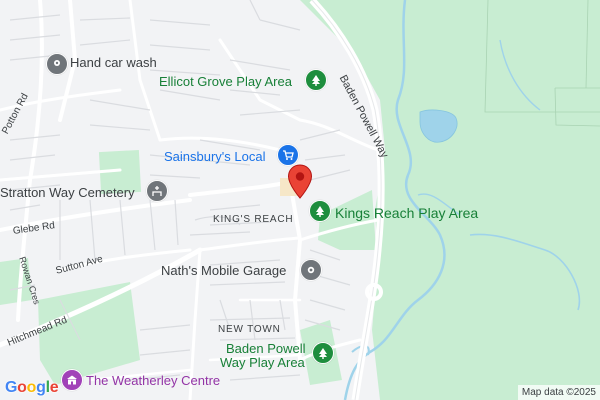 The height and width of the screenshot is (400, 600). I want to click on google-logo: Google, so click(32, 388).